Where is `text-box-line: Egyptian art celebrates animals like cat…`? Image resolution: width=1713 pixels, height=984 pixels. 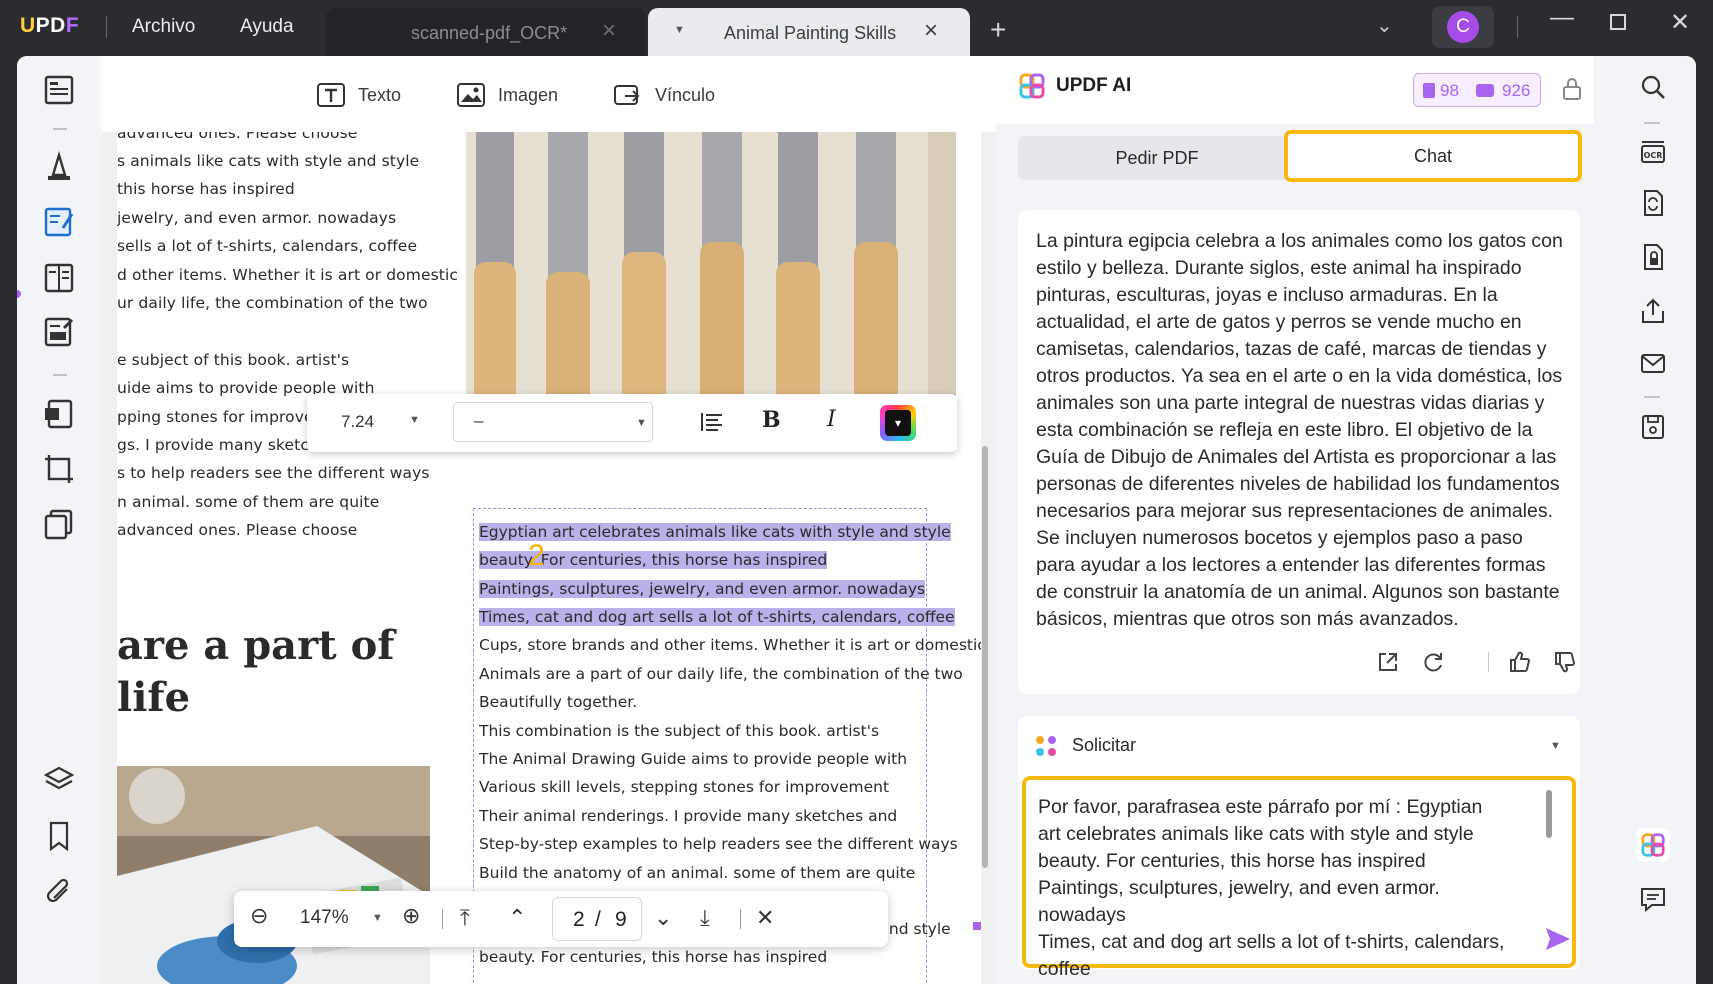 text-box-line: Egyptian art celebrates animals like cat… is located at coordinates (715, 532).